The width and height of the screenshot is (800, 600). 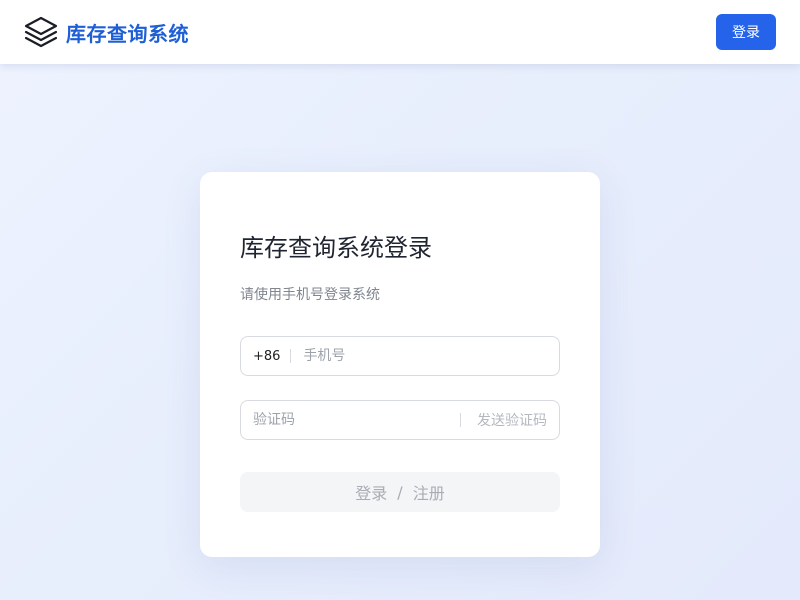 What do you see at coordinates (352, 420) in the screenshot?
I see `verification-code-input` at bounding box center [352, 420].